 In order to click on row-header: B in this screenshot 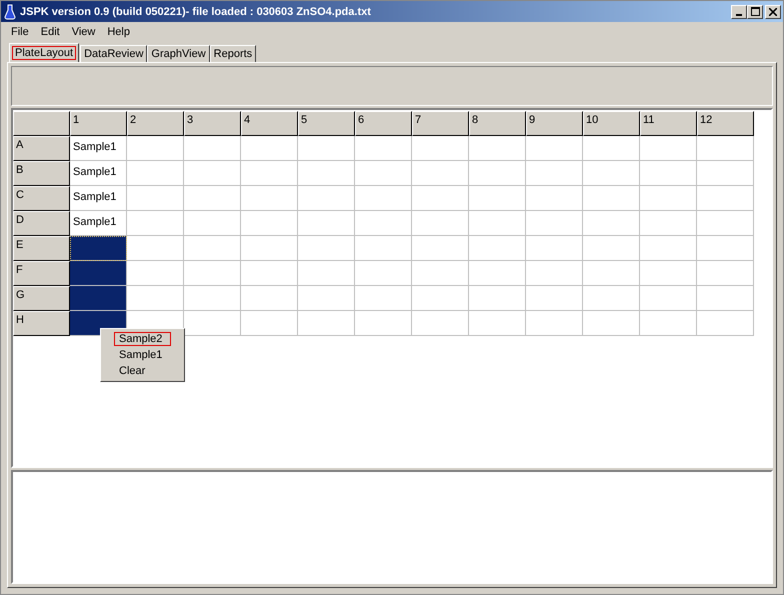, I will do `click(41, 173)`.